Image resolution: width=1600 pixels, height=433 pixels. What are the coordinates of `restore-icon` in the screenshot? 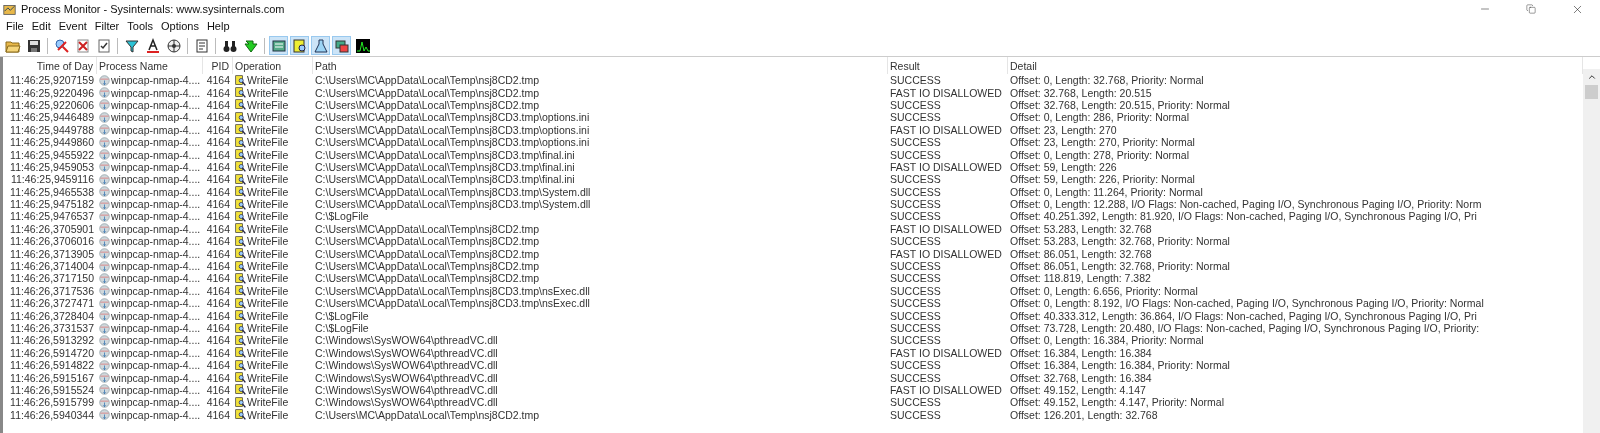 It's located at (1531, 9).